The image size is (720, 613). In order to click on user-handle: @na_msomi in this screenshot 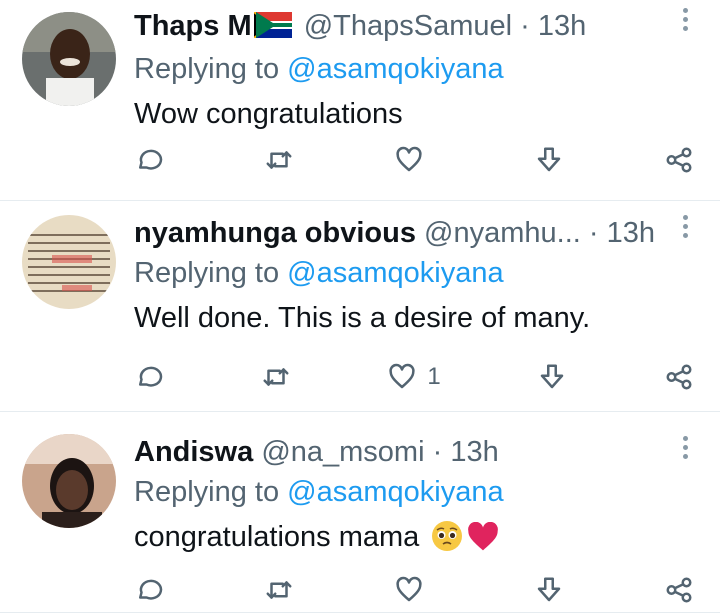, I will do `click(342, 452)`.